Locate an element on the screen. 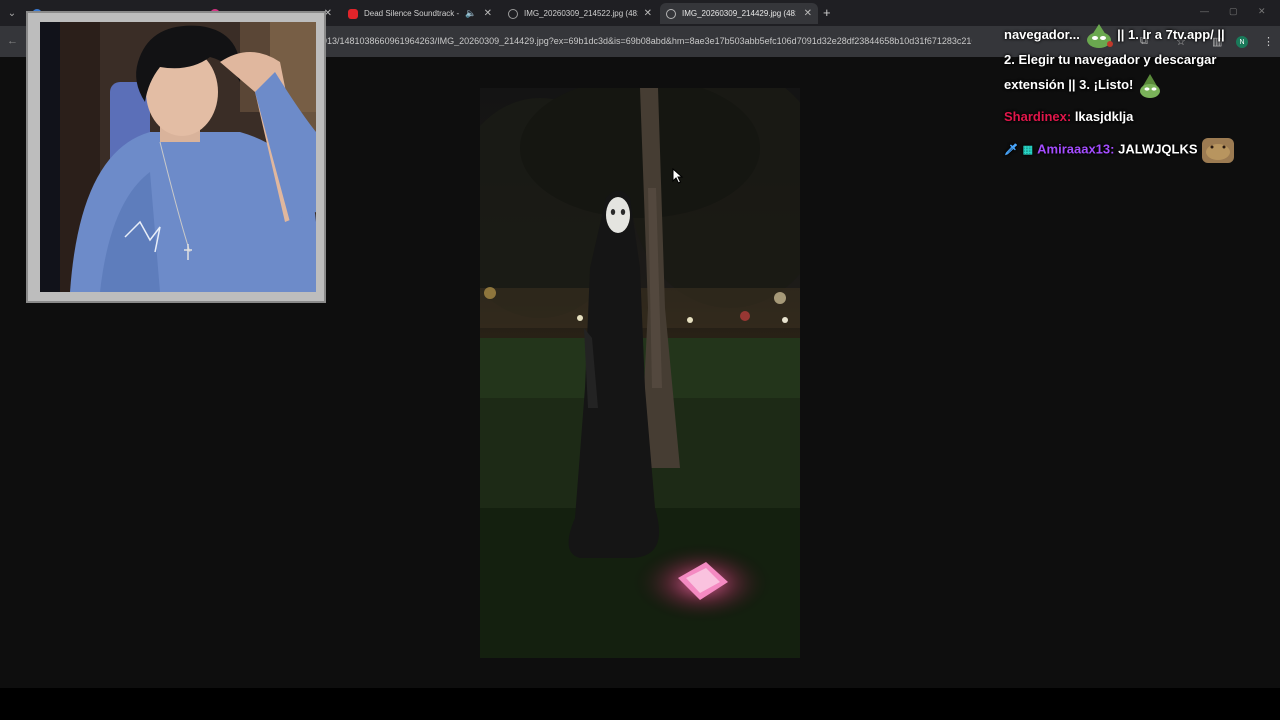  chat-message: extensión || 3. ¡Listo! is located at coordinates (1083, 85).